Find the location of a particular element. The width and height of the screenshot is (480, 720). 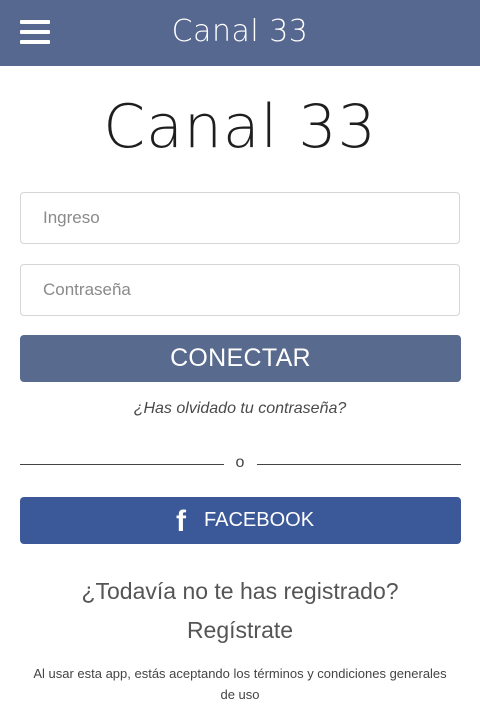

password-input is located at coordinates (240, 290).